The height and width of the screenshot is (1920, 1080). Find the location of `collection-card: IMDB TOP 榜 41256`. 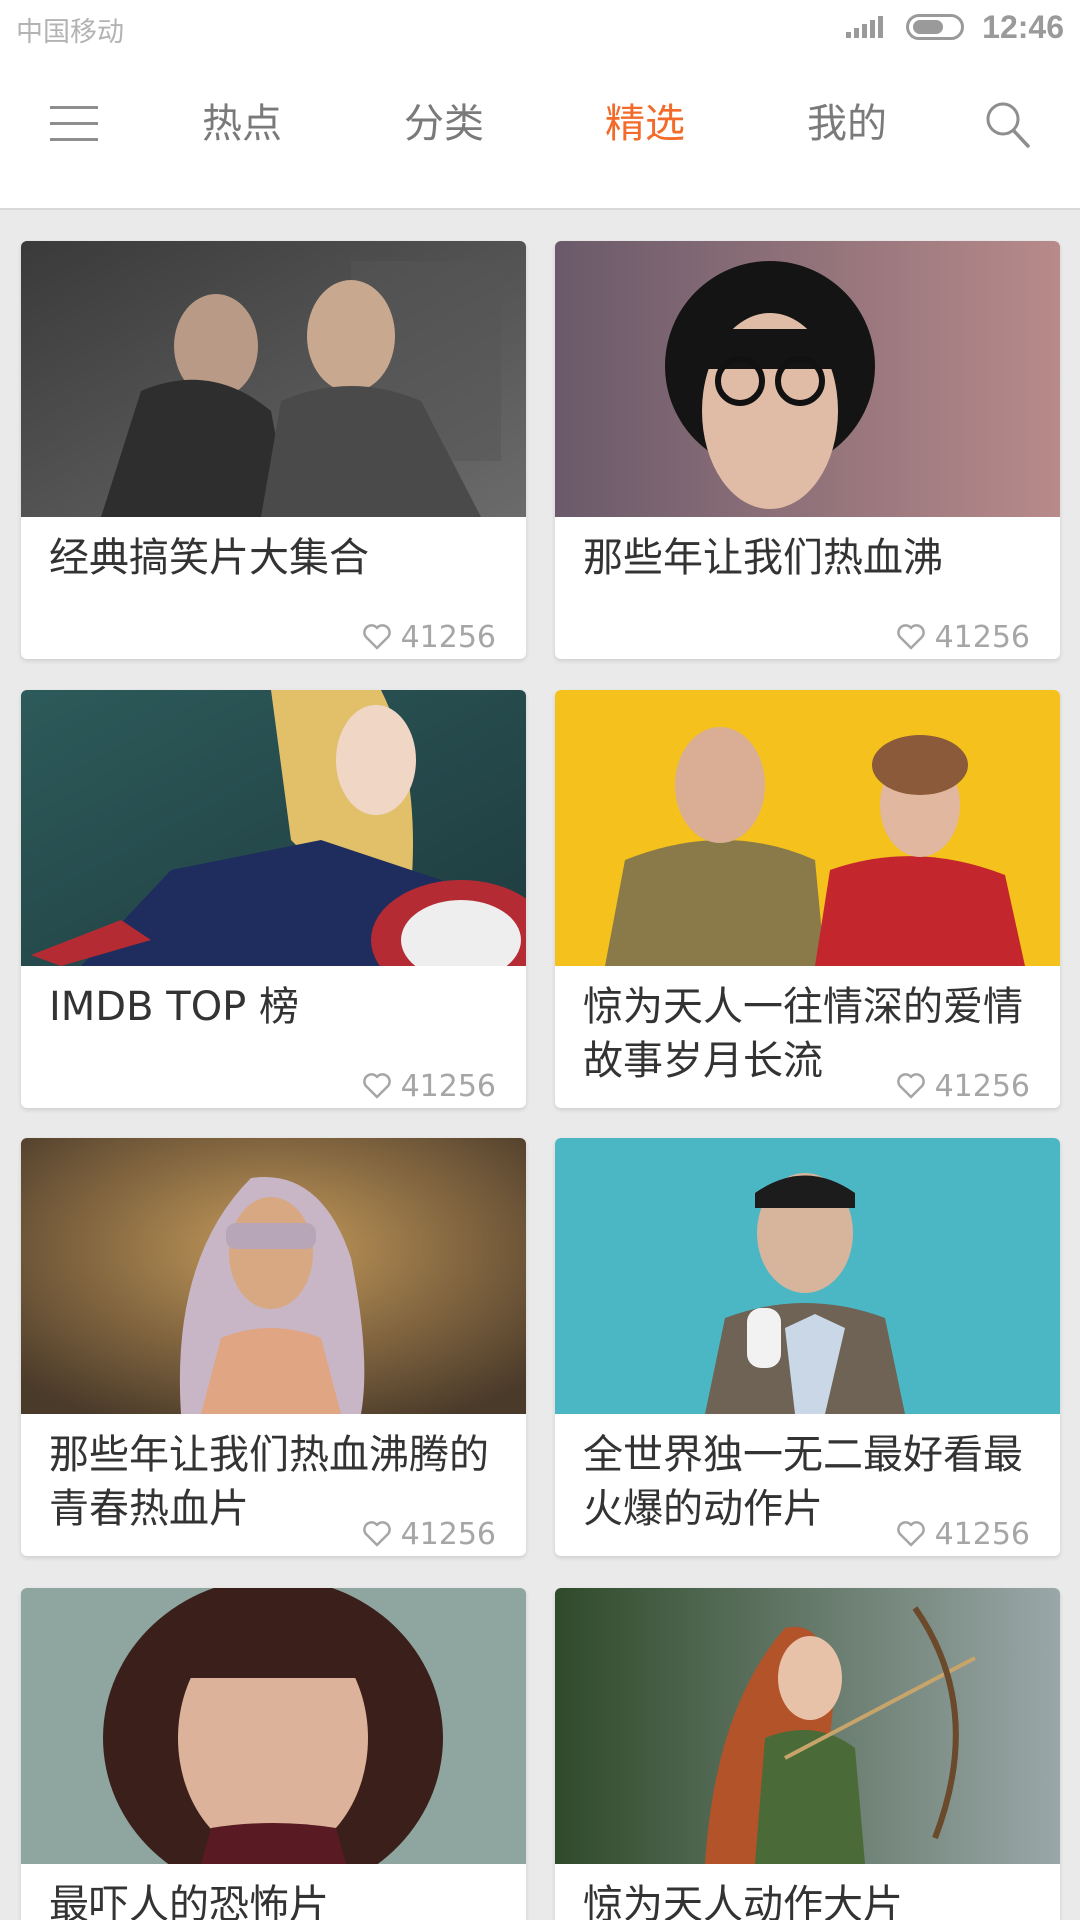

collection-card: IMDB TOP 榜 41256 is located at coordinates (273, 899).